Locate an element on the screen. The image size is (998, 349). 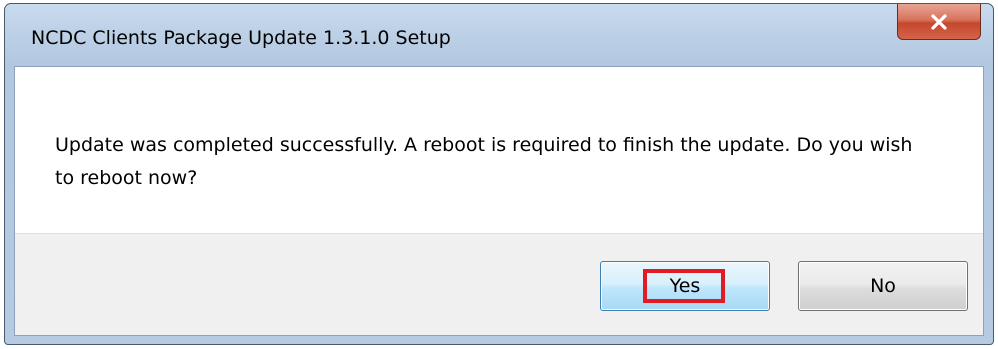
yes-button-label: Yes is located at coordinates (685, 286).